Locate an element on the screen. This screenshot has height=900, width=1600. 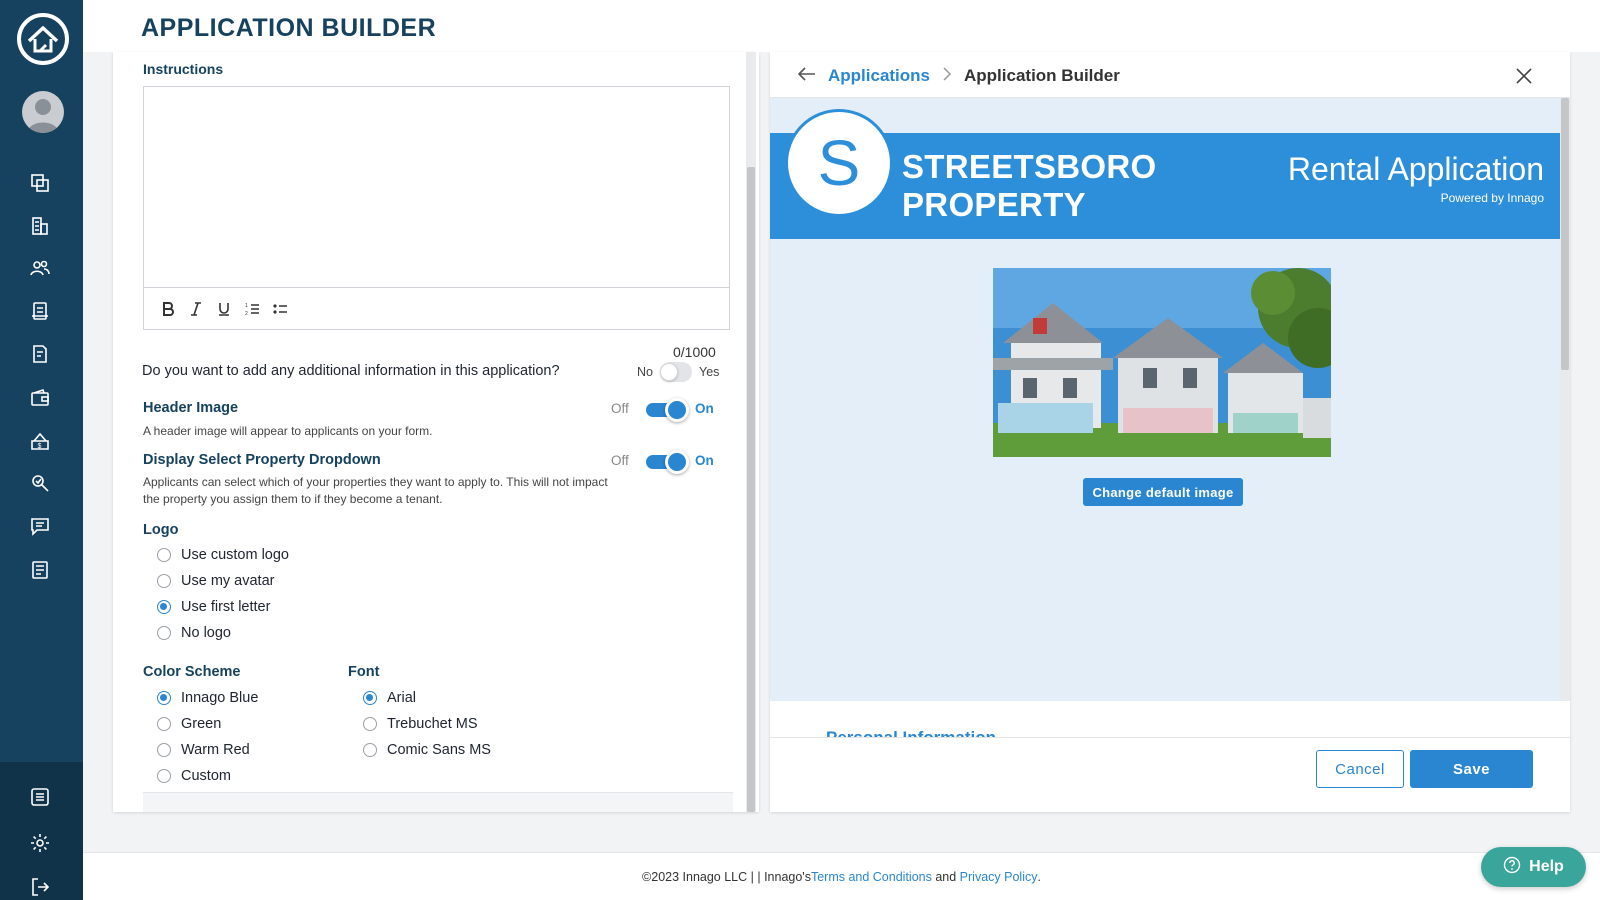
svg-text: 1 is located at coordinates (246, 306).